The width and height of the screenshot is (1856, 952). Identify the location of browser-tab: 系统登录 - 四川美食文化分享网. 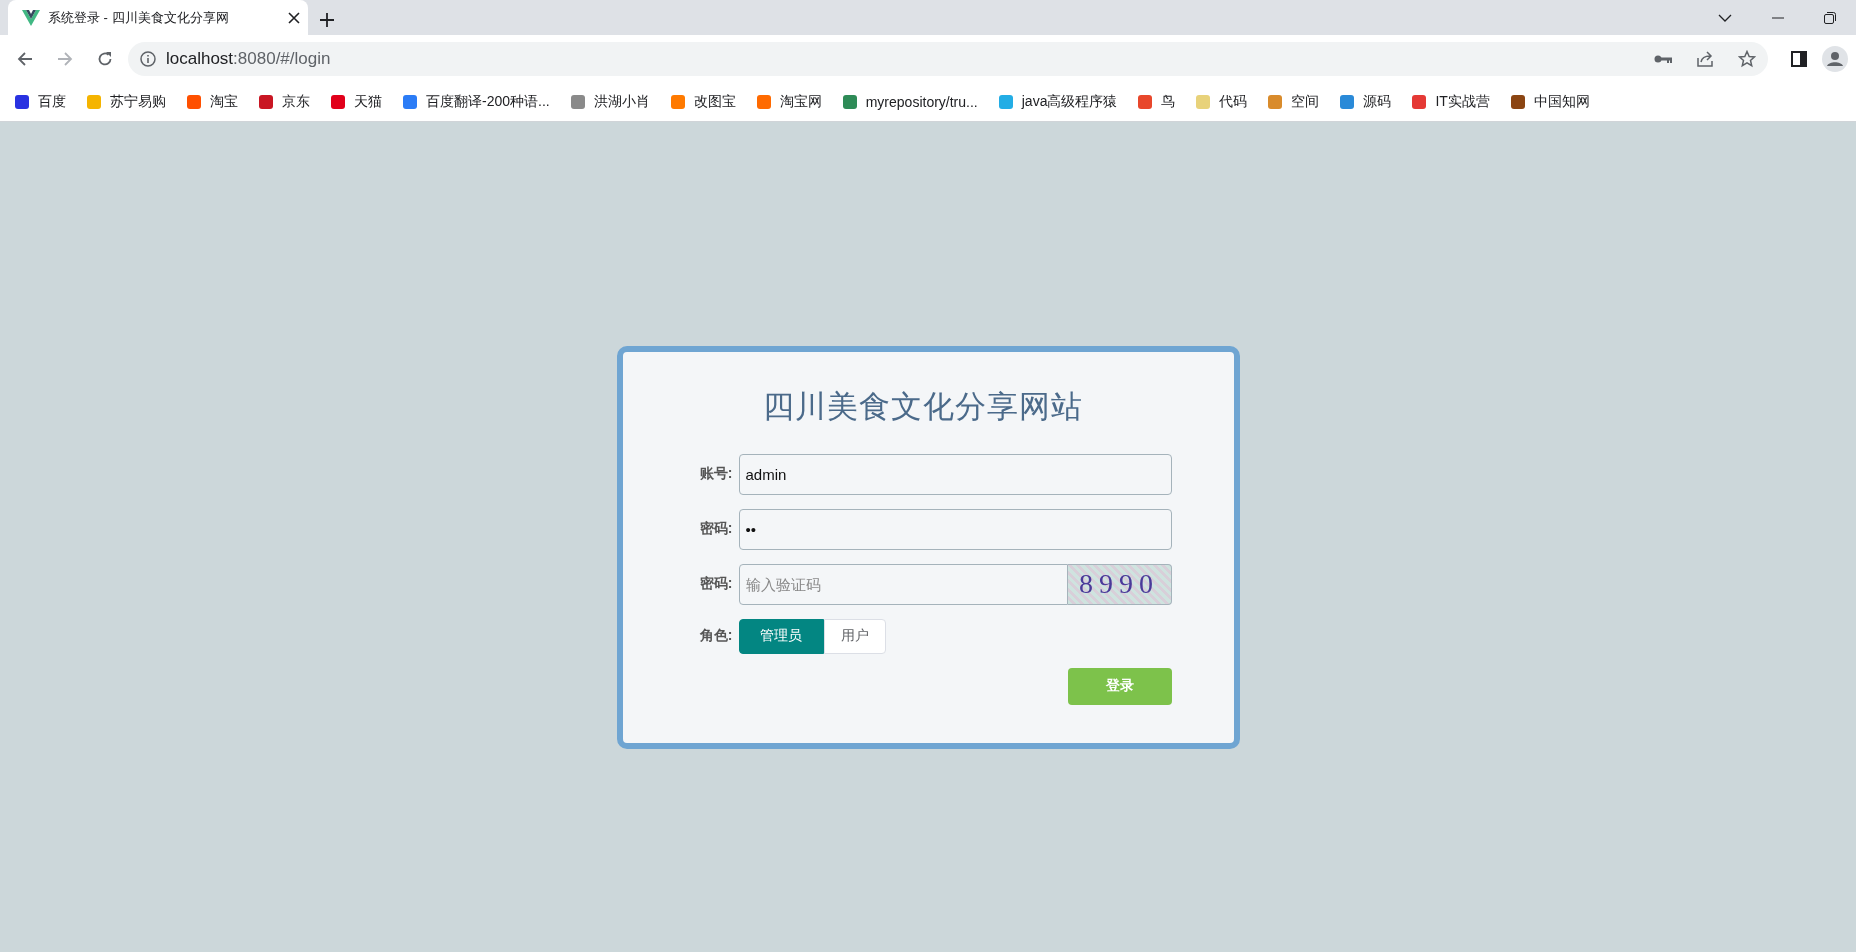
(158, 17).